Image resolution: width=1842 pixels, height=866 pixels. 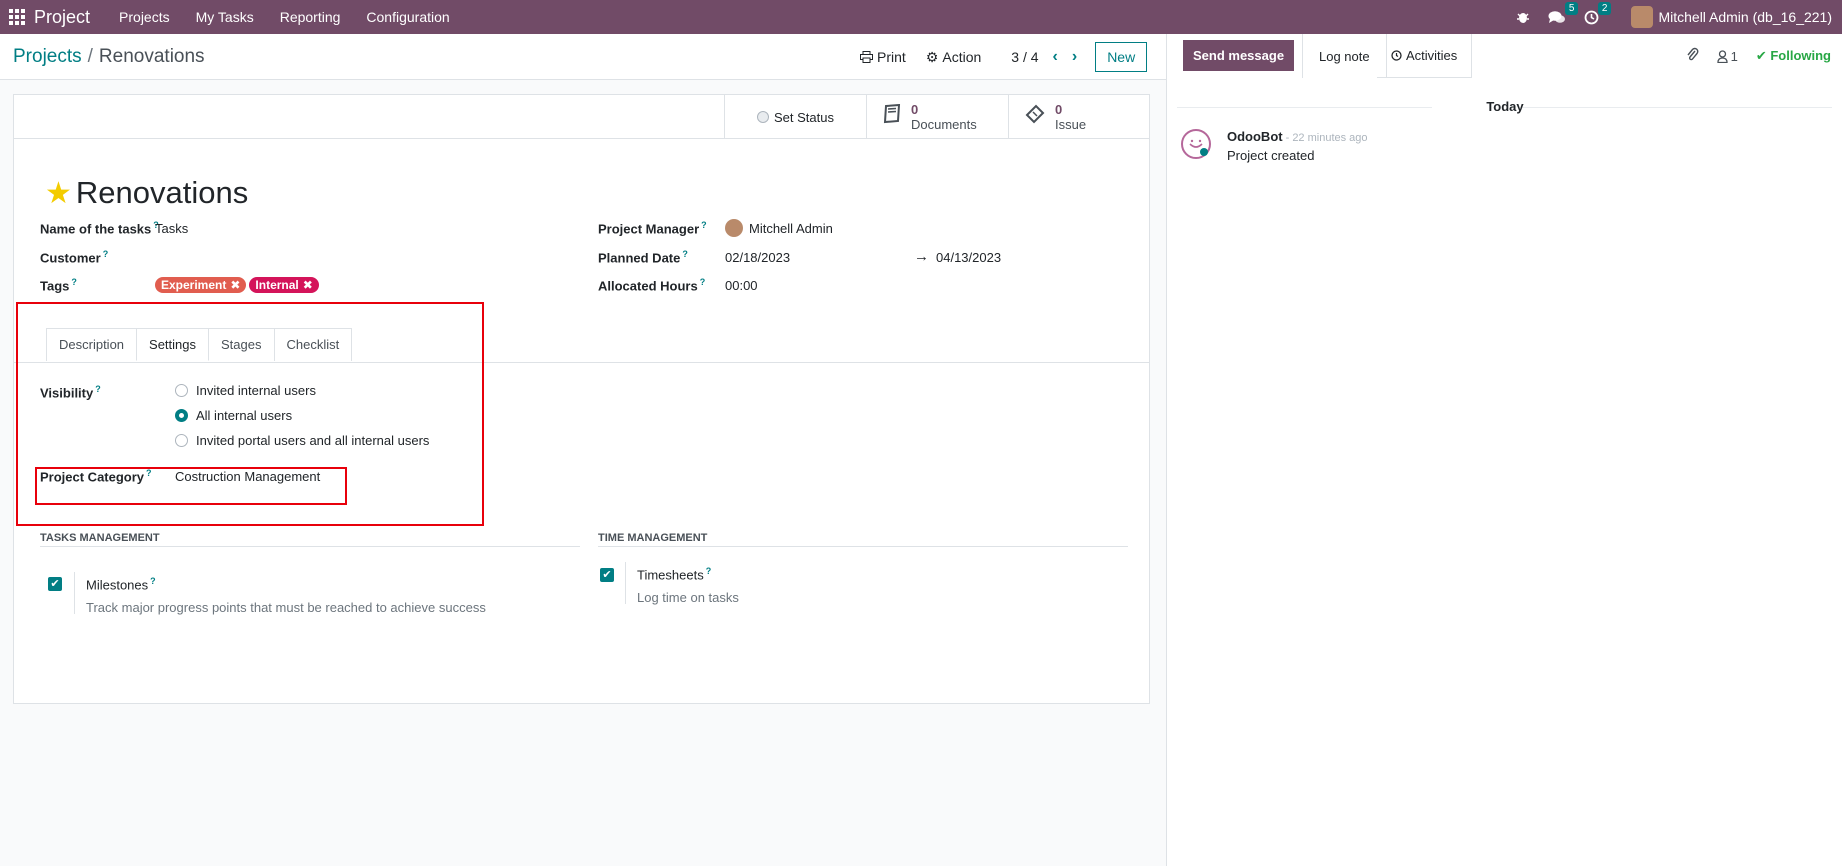 I want to click on messages-count-badge: 5, so click(x=1571, y=8).